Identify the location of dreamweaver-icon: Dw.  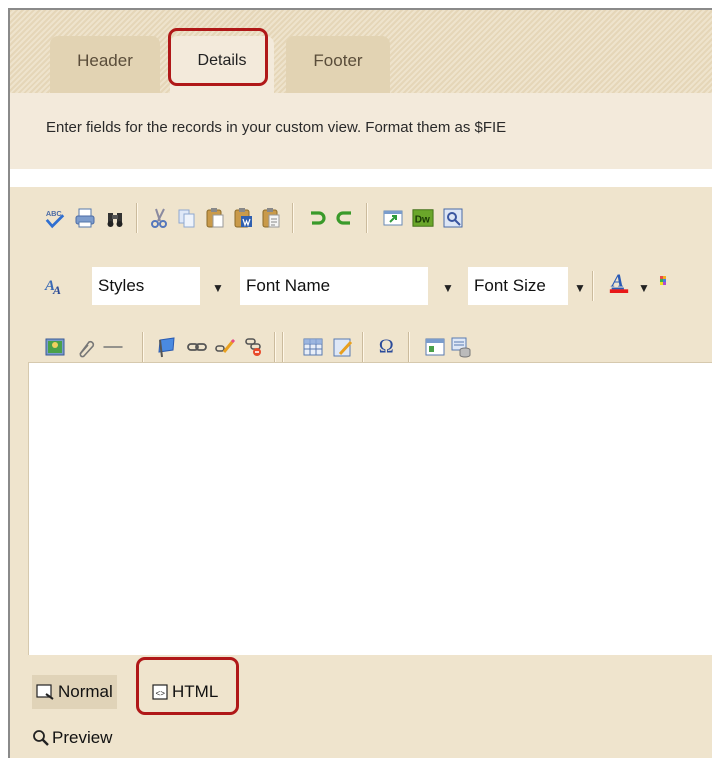
(423, 218).